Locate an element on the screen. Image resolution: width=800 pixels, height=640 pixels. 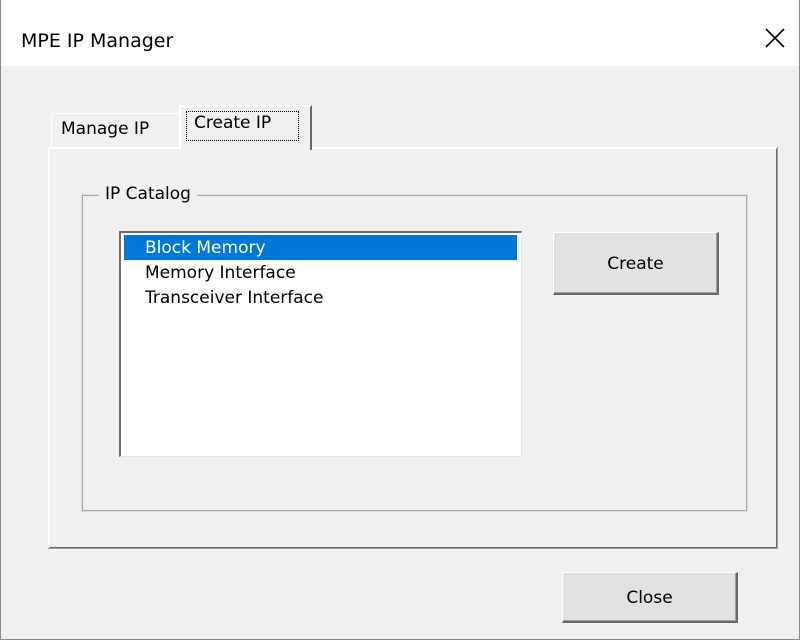
close-button-label: Close is located at coordinates (649, 598).